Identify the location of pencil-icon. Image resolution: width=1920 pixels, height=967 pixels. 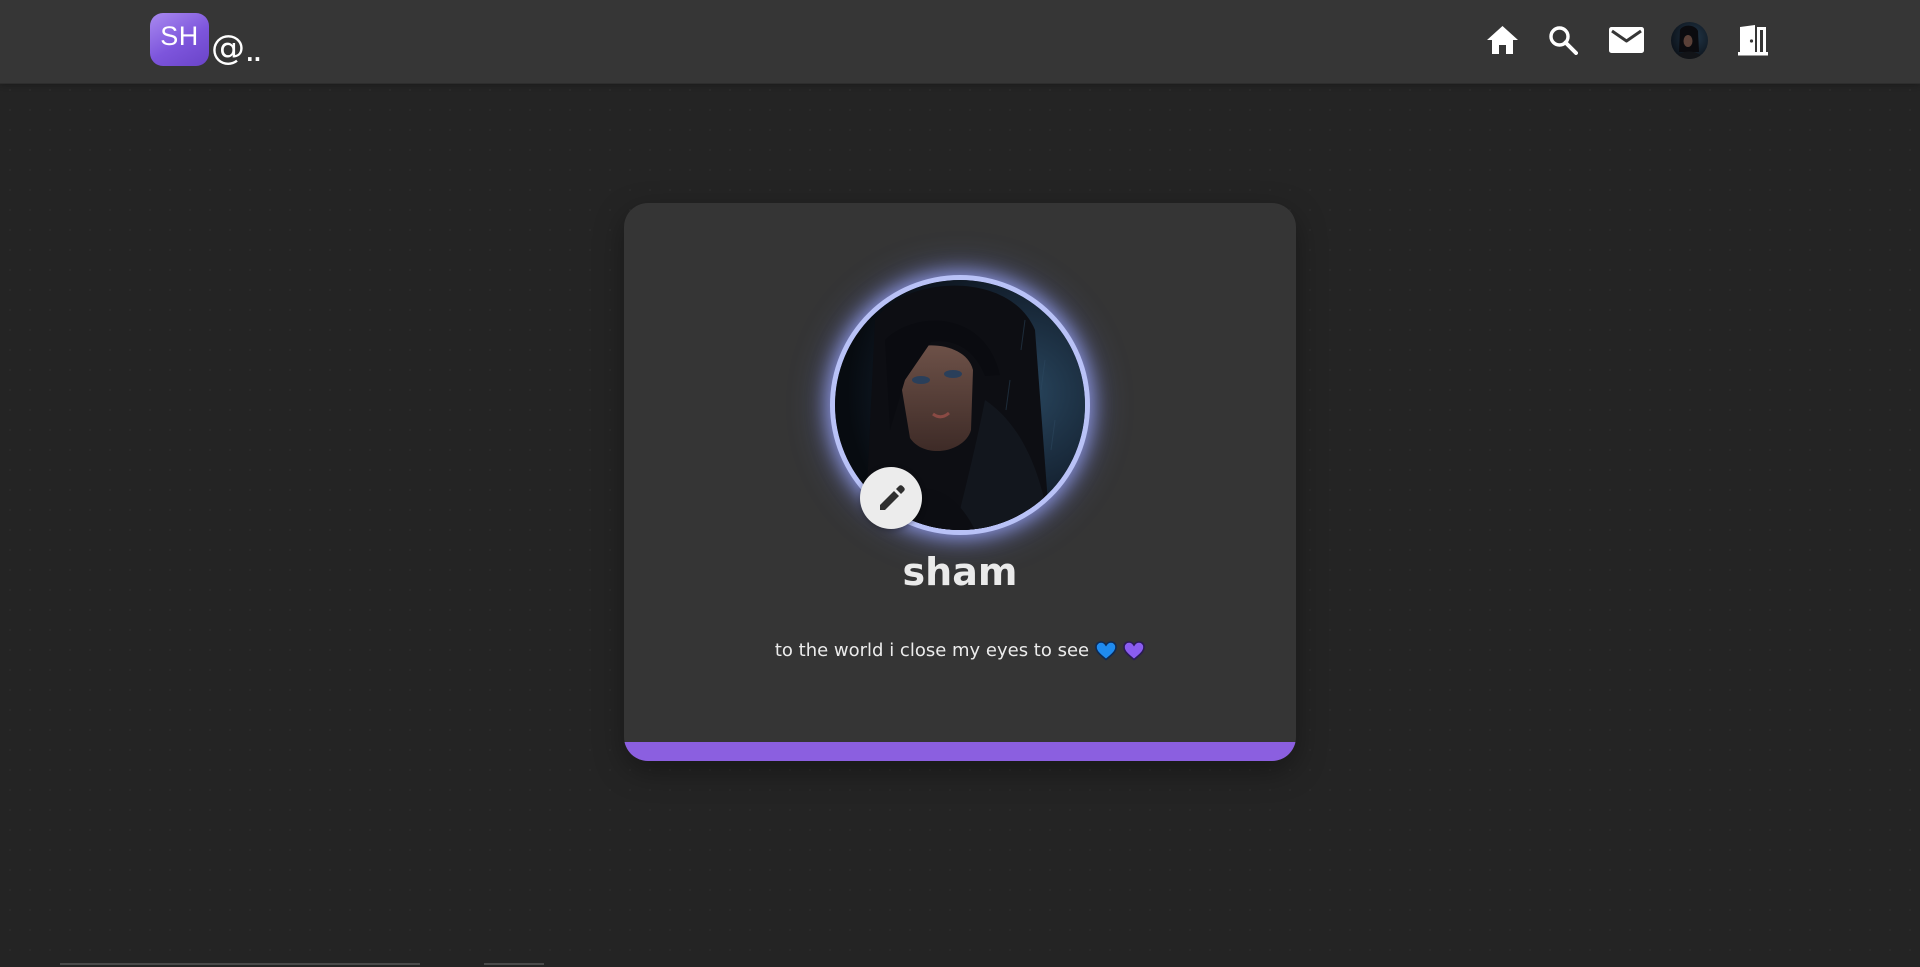
(892, 497).